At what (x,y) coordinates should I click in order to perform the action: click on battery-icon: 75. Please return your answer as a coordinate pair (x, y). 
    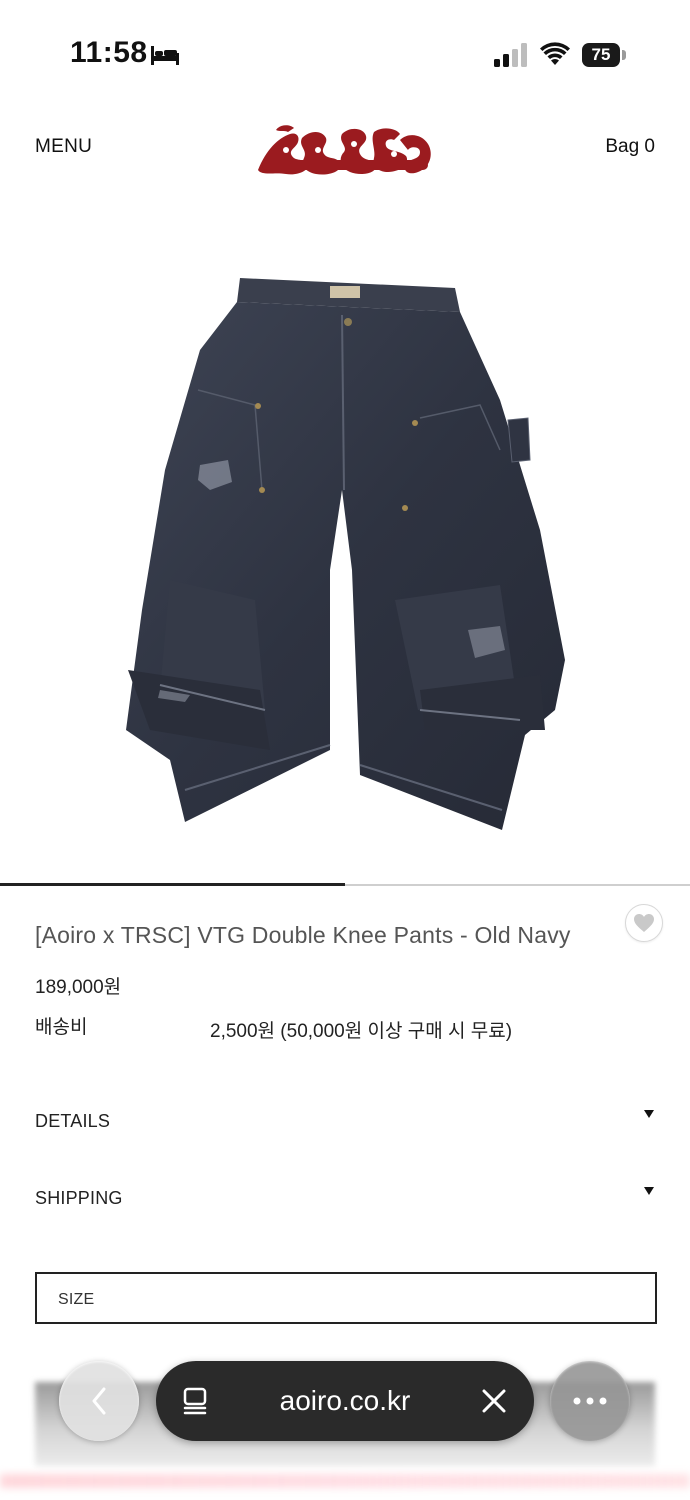
    Looking at the image, I should click on (601, 55).